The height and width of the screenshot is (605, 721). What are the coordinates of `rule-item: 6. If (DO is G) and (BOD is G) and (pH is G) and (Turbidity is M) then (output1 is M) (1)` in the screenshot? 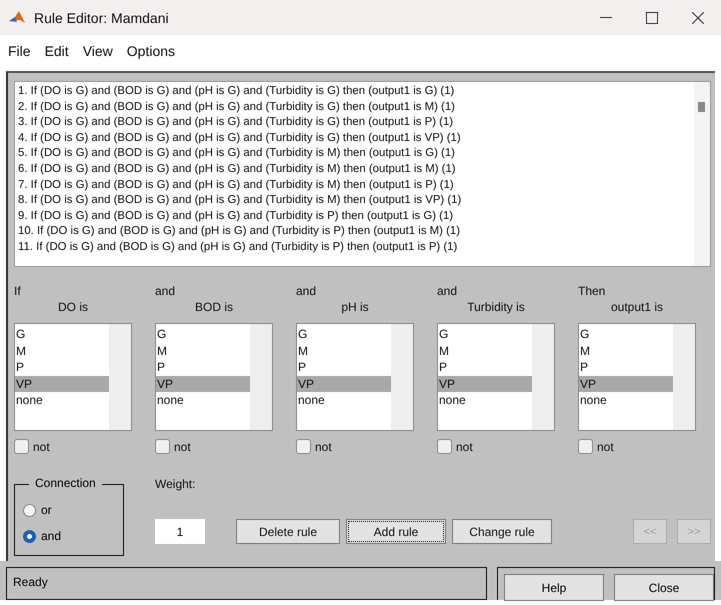 It's located at (354, 170).